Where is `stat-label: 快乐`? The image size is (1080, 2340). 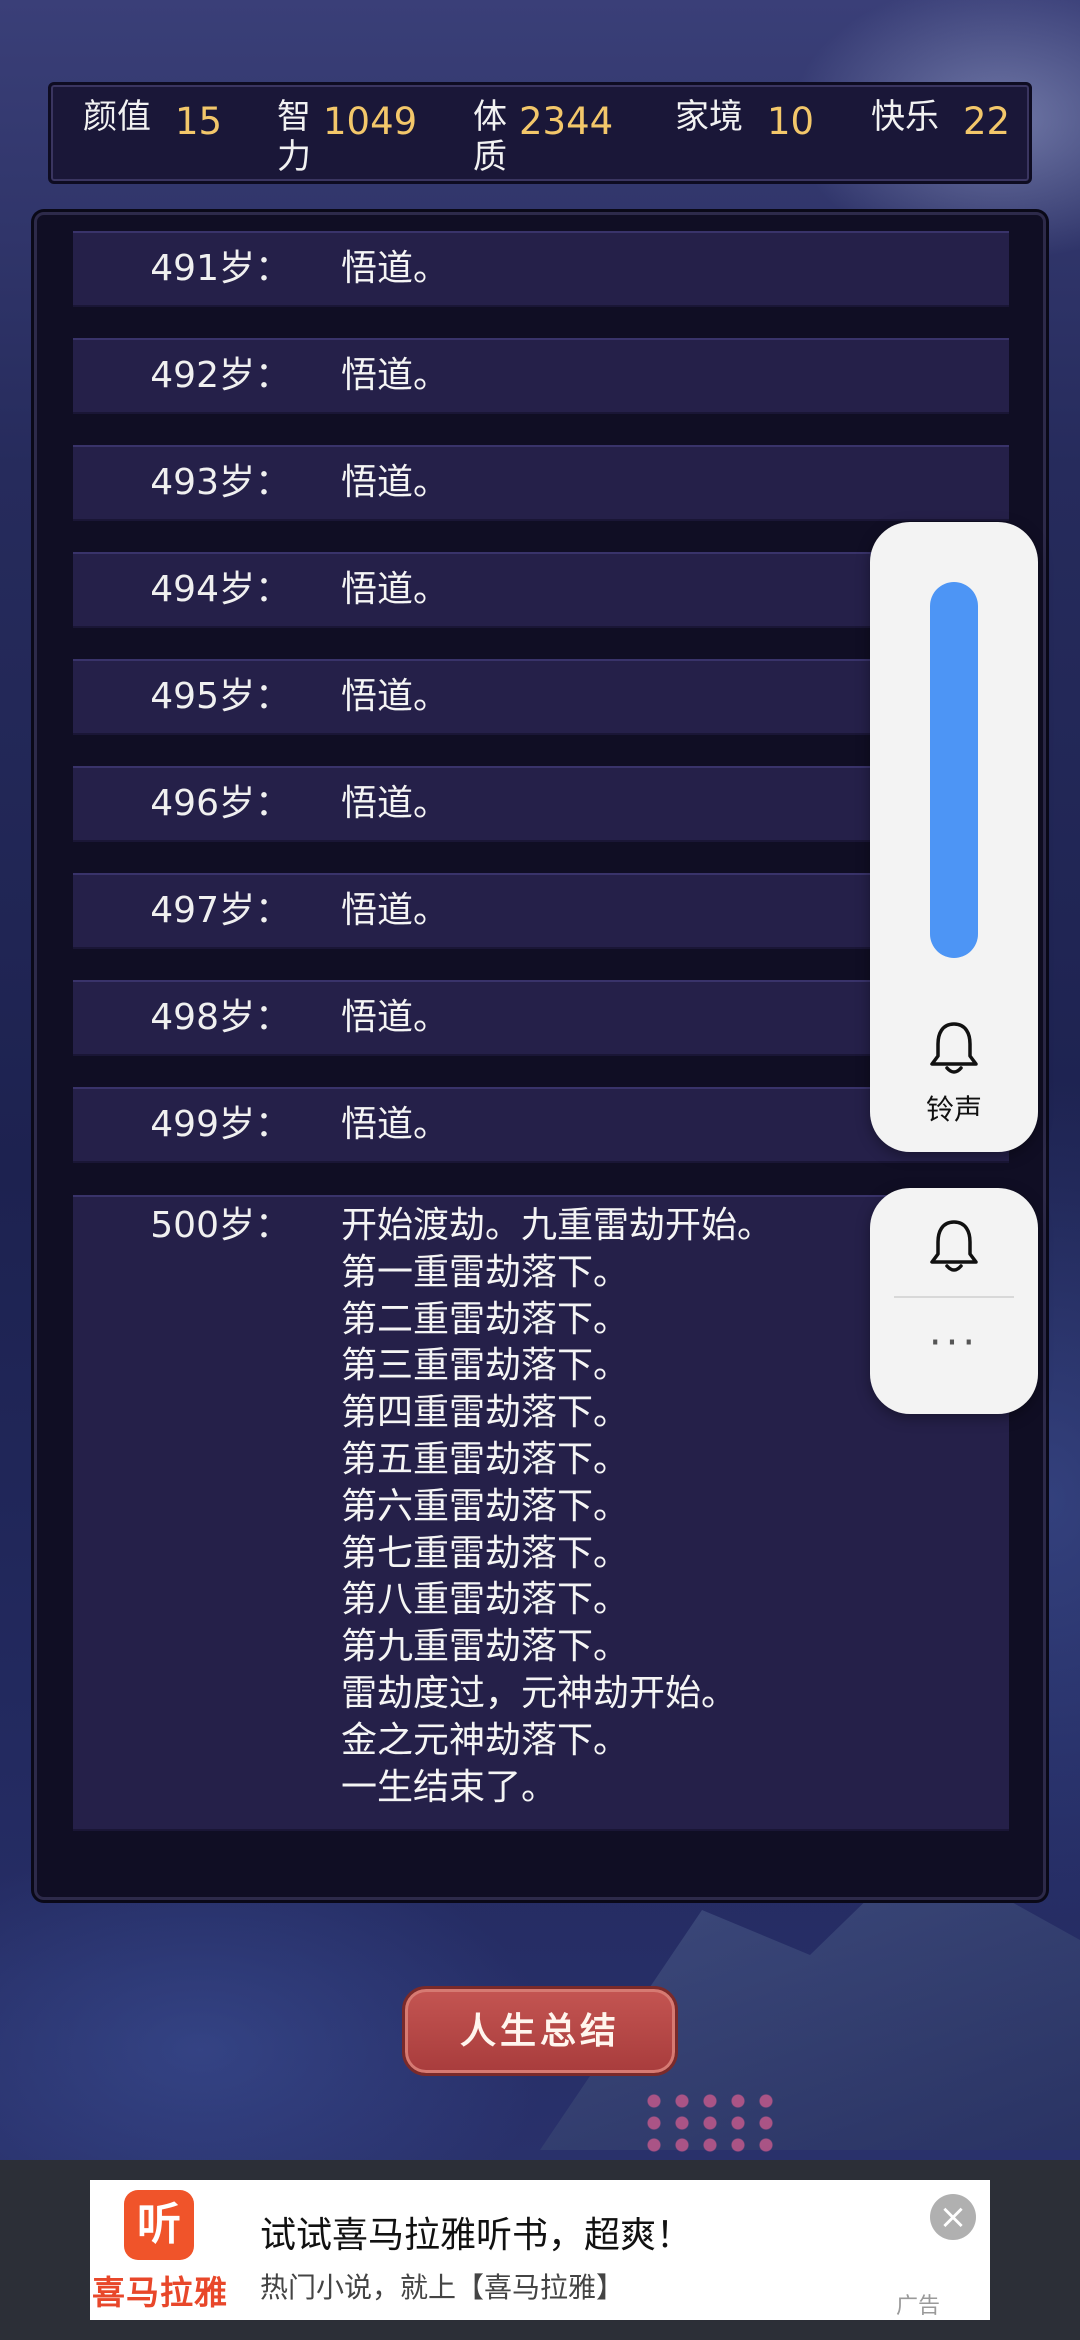 stat-label: 快乐 is located at coordinates (905, 117).